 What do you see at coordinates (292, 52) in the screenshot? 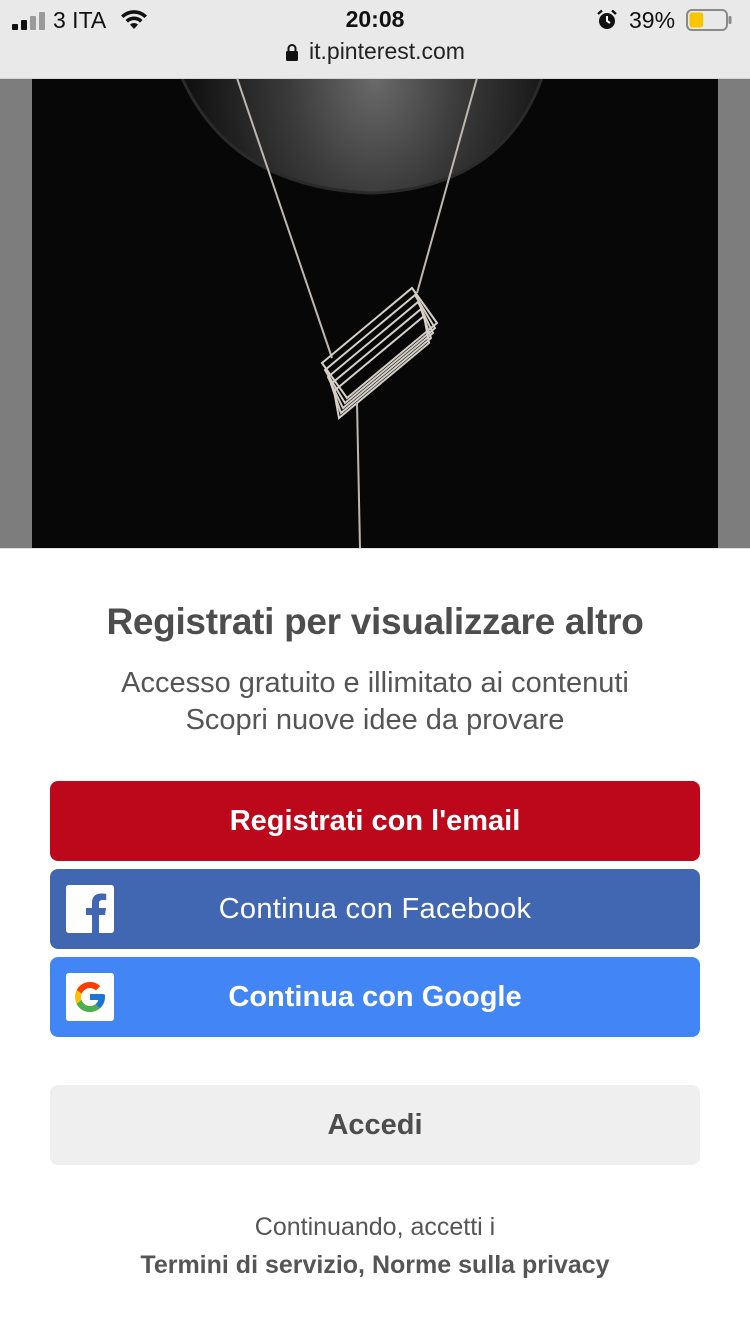
I see `lock-icon` at bounding box center [292, 52].